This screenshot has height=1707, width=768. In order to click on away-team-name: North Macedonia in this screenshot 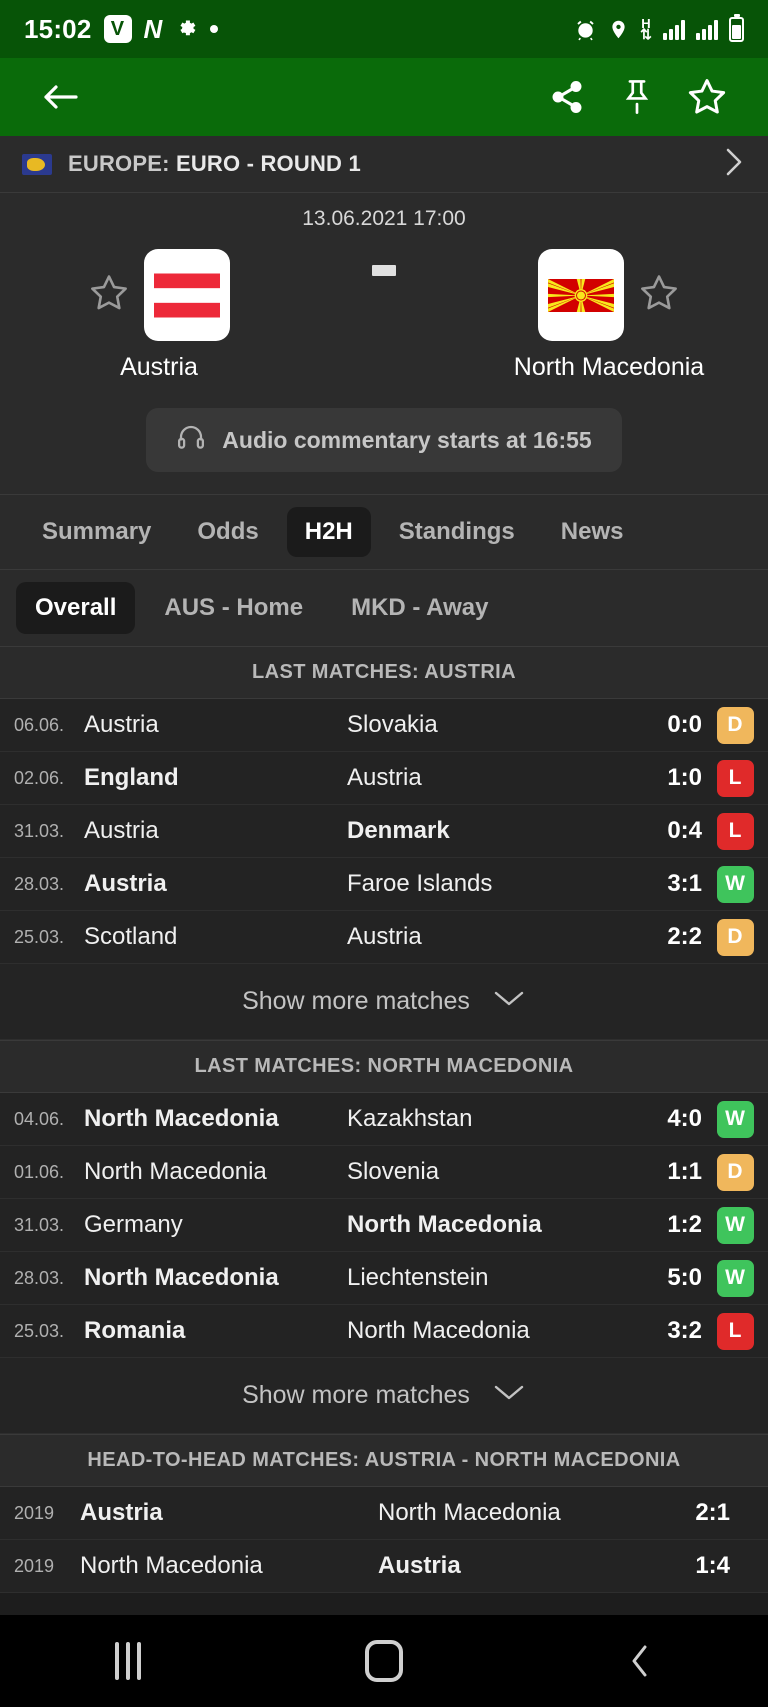, I will do `click(609, 367)`.